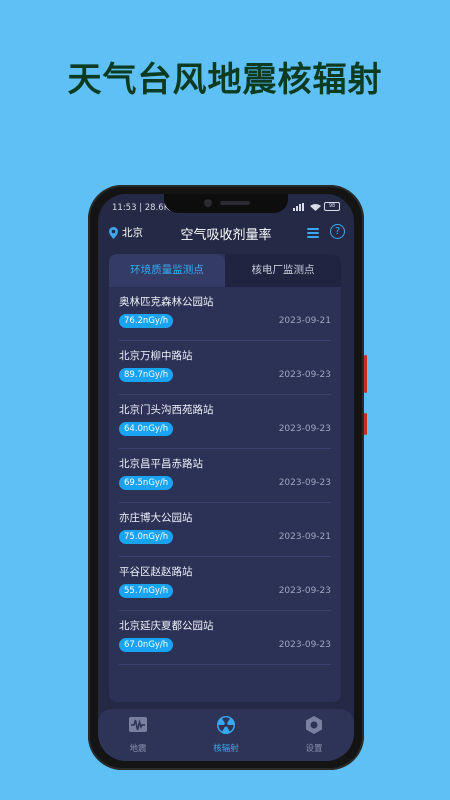 The width and height of the screenshot is (450, 800). I want to click on station-name: 亦庄博大公园站, so click(156, 518).